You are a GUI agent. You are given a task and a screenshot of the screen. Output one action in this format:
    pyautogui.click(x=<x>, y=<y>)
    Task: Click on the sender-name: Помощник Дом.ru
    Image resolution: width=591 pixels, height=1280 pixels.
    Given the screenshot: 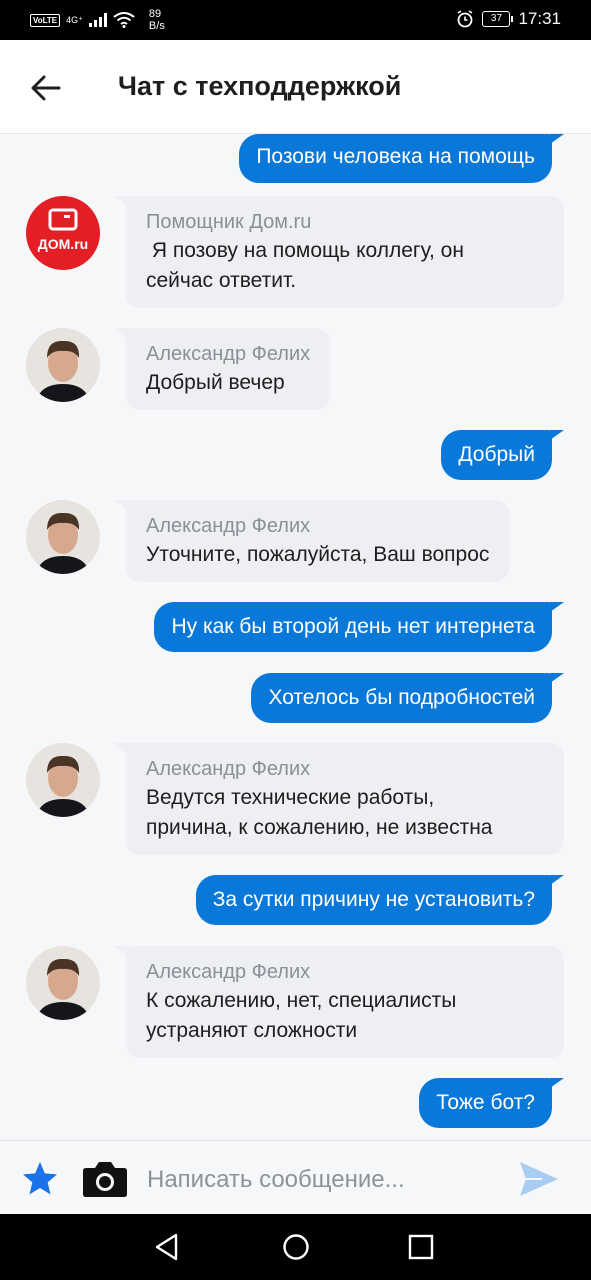 What is the action you would take?
    pyautogui.click(x=229, y=222)
    